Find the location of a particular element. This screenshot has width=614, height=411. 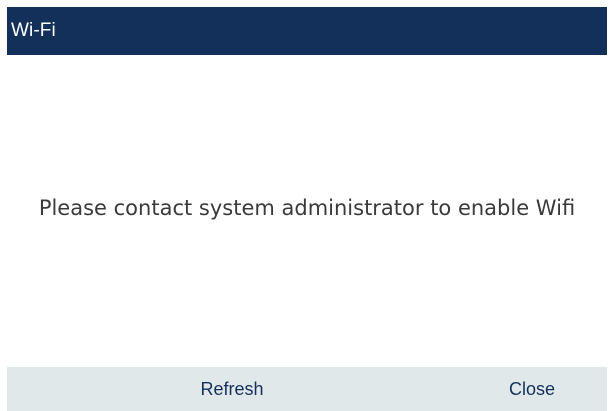

softkey-bar: Refresh Close is located at coordinates (307, 389).